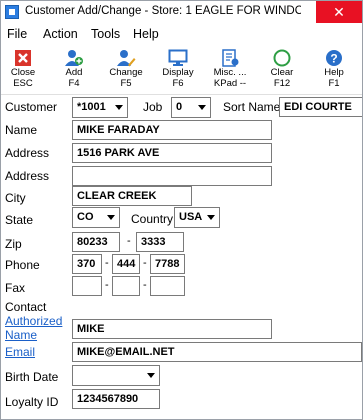 The height and width of the screenshot is (420, 363). I want to click on clear-button-label: Clear, so click(282, 72).